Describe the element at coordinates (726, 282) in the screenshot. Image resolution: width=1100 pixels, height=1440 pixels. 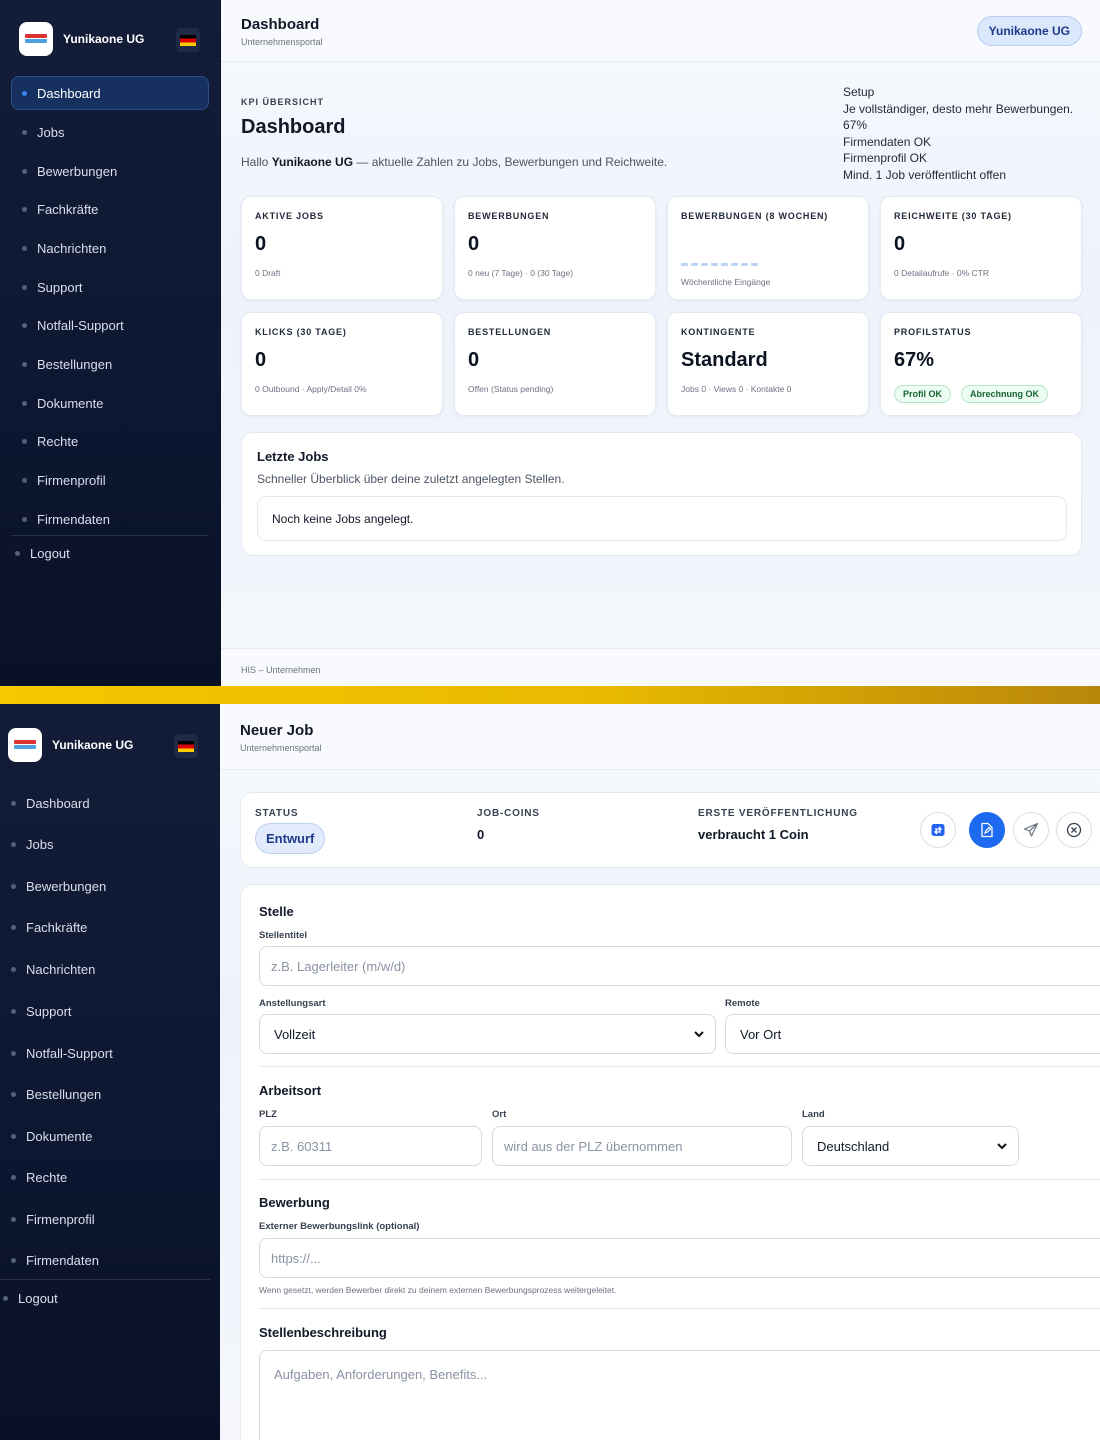
I see `kpi-sub: Wöchentliche Eingänge` at that location.